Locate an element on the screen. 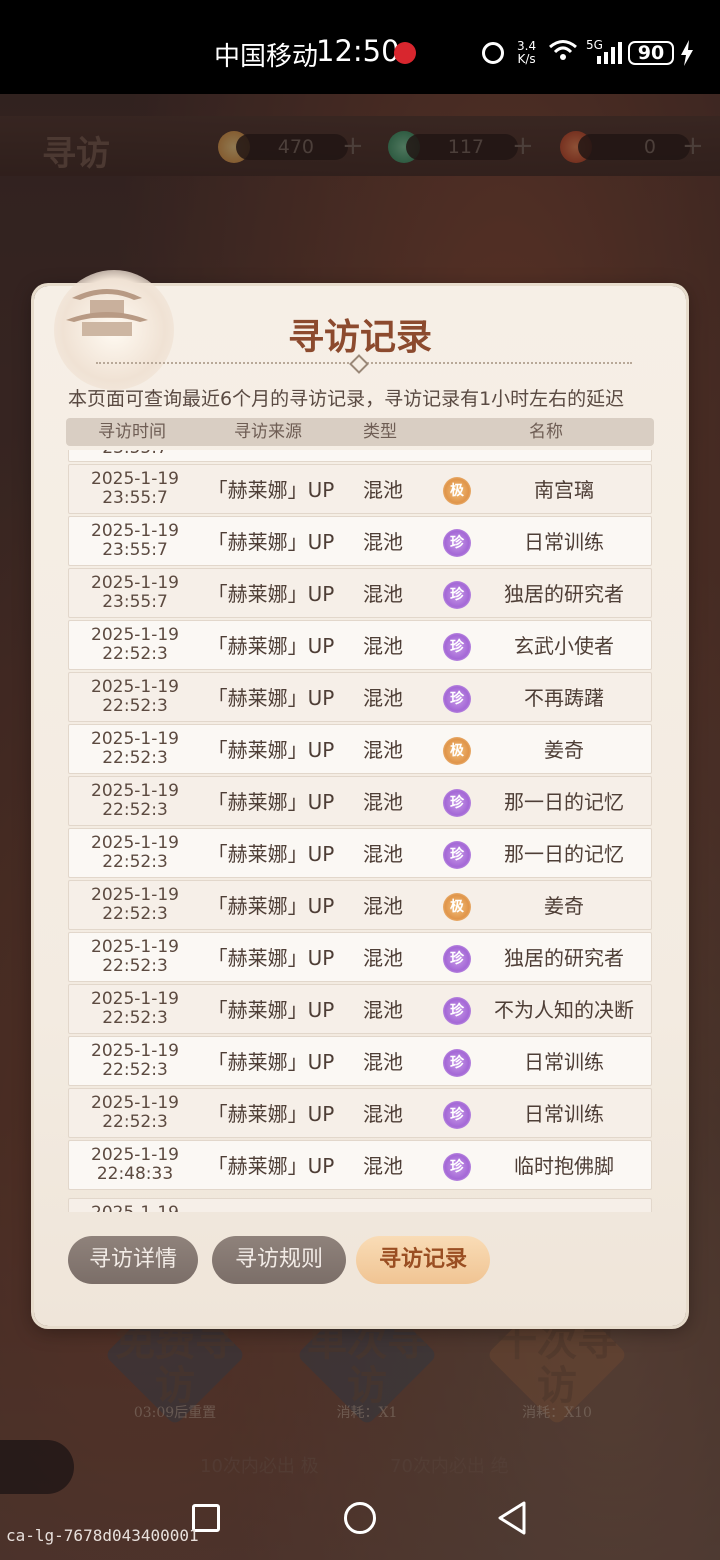 The height and width of the screenshot is (1560, 720). table-row: 2025-1-19 22:52:3 「赫莱娜」UP 混池 珍 不再踌躇 is located at coordinates (360, 697).